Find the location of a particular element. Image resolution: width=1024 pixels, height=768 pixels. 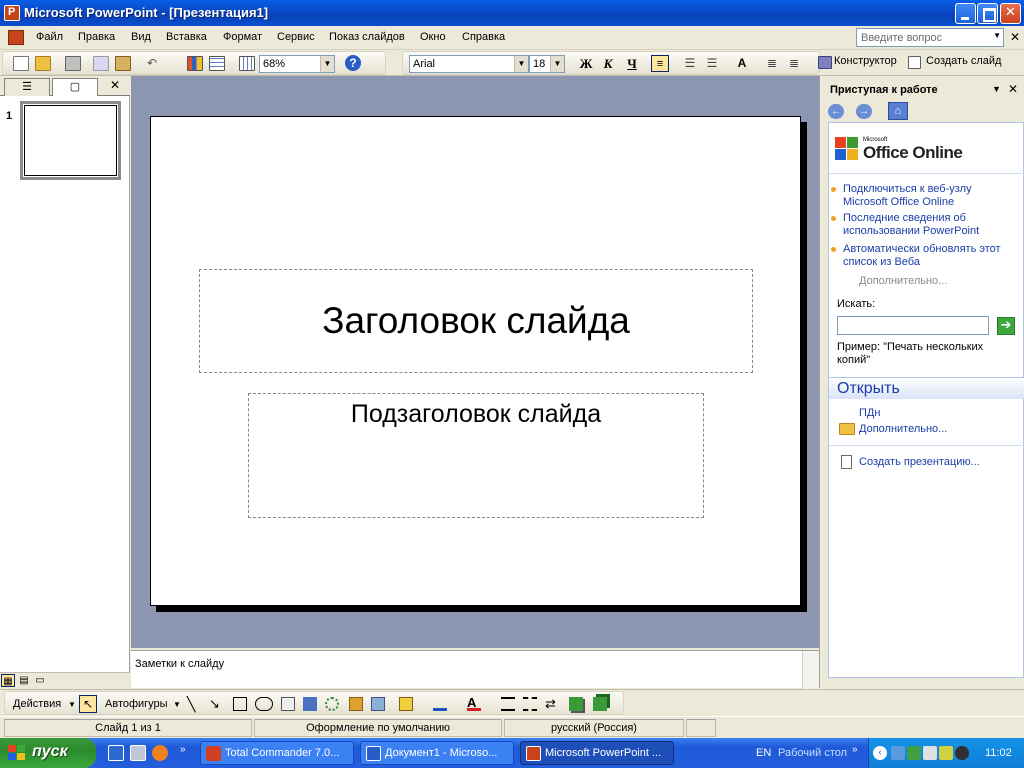

actions-menu: Действия is located at coordinates (37, 704).